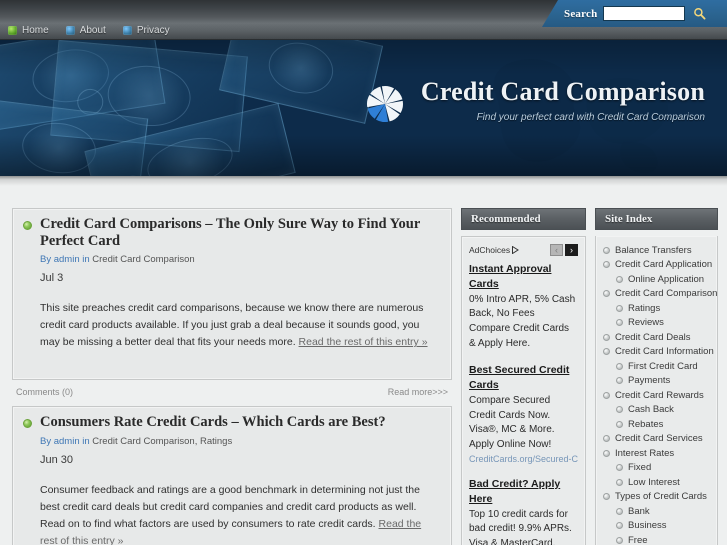 This screenshot has width=727, height=545. What do you see at coordinates (523, 250) in the screenshot?
I see `ad-controls: AdChoices ‹ ›` at bounding box center [523, 250].